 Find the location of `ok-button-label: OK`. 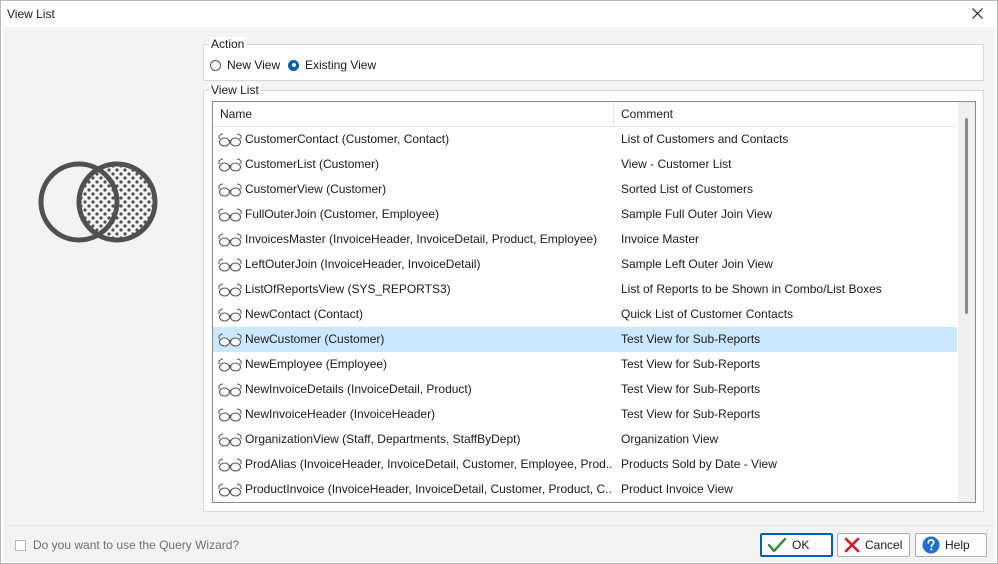

ok-button-label: OK is located at coordinates (801, 545).